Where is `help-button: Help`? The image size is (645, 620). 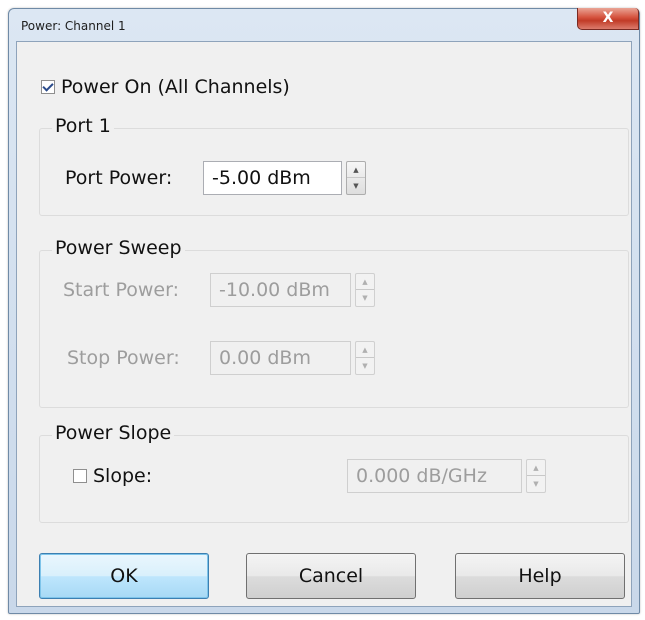
help-button: Help is located at coordinates (540, 576).